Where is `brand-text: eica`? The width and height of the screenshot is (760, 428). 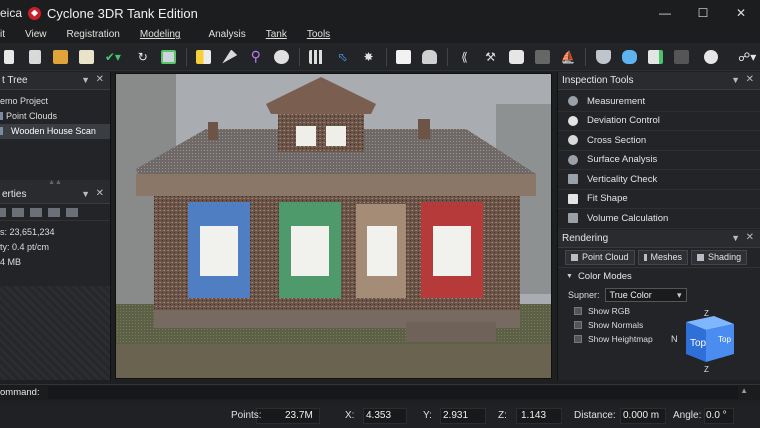 brand-text: eica is located at coordinates (11, 13).